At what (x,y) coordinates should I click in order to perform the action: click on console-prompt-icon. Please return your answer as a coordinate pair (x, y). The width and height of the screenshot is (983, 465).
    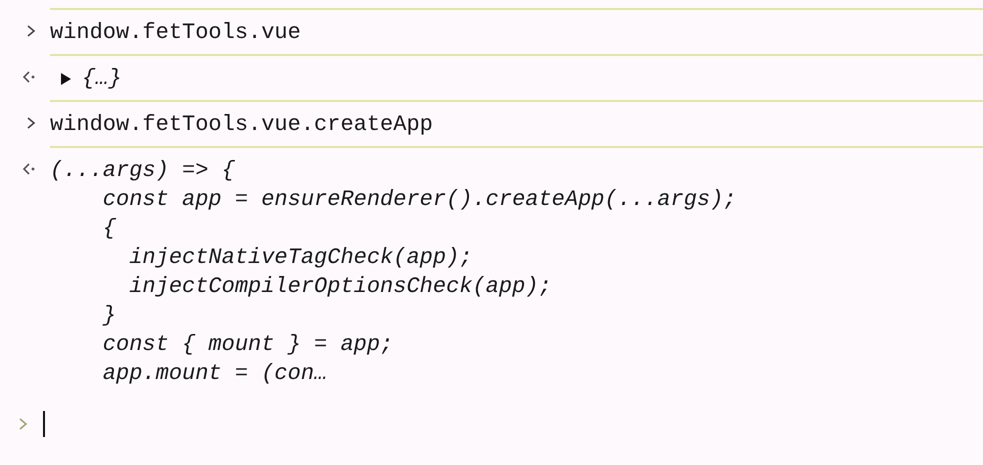
    Looking at the image, I should click on (23, 423).